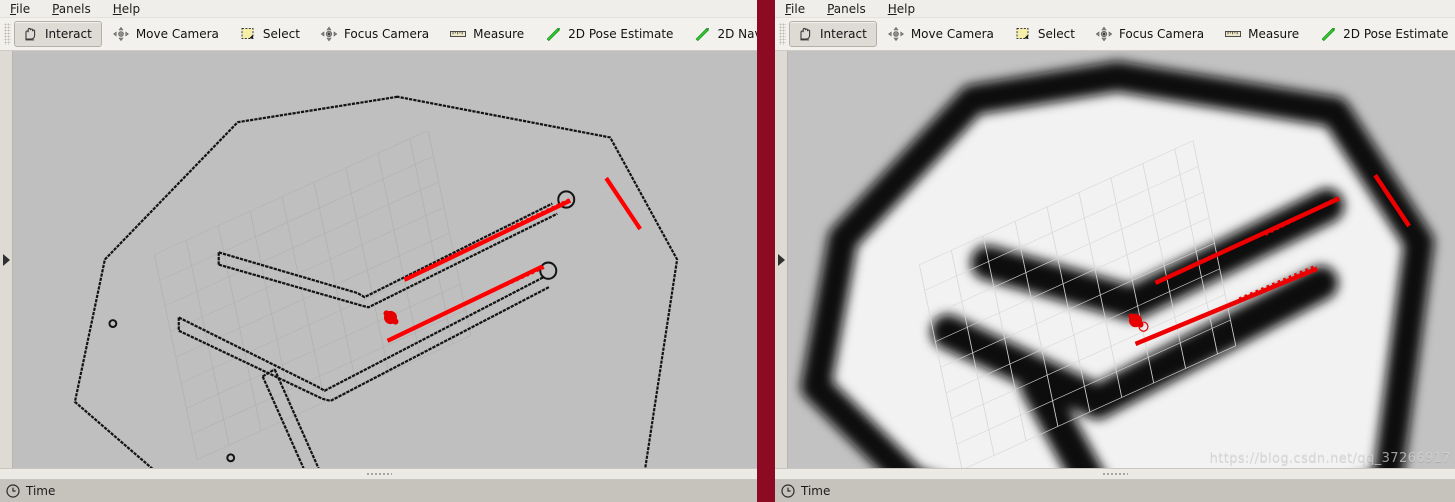 The width and height of the screenshot is (1455, 502). Describe the element at coordinates (737, 34) in the screenshot. I see `tool-label: 2D Nav Goal` at that location.